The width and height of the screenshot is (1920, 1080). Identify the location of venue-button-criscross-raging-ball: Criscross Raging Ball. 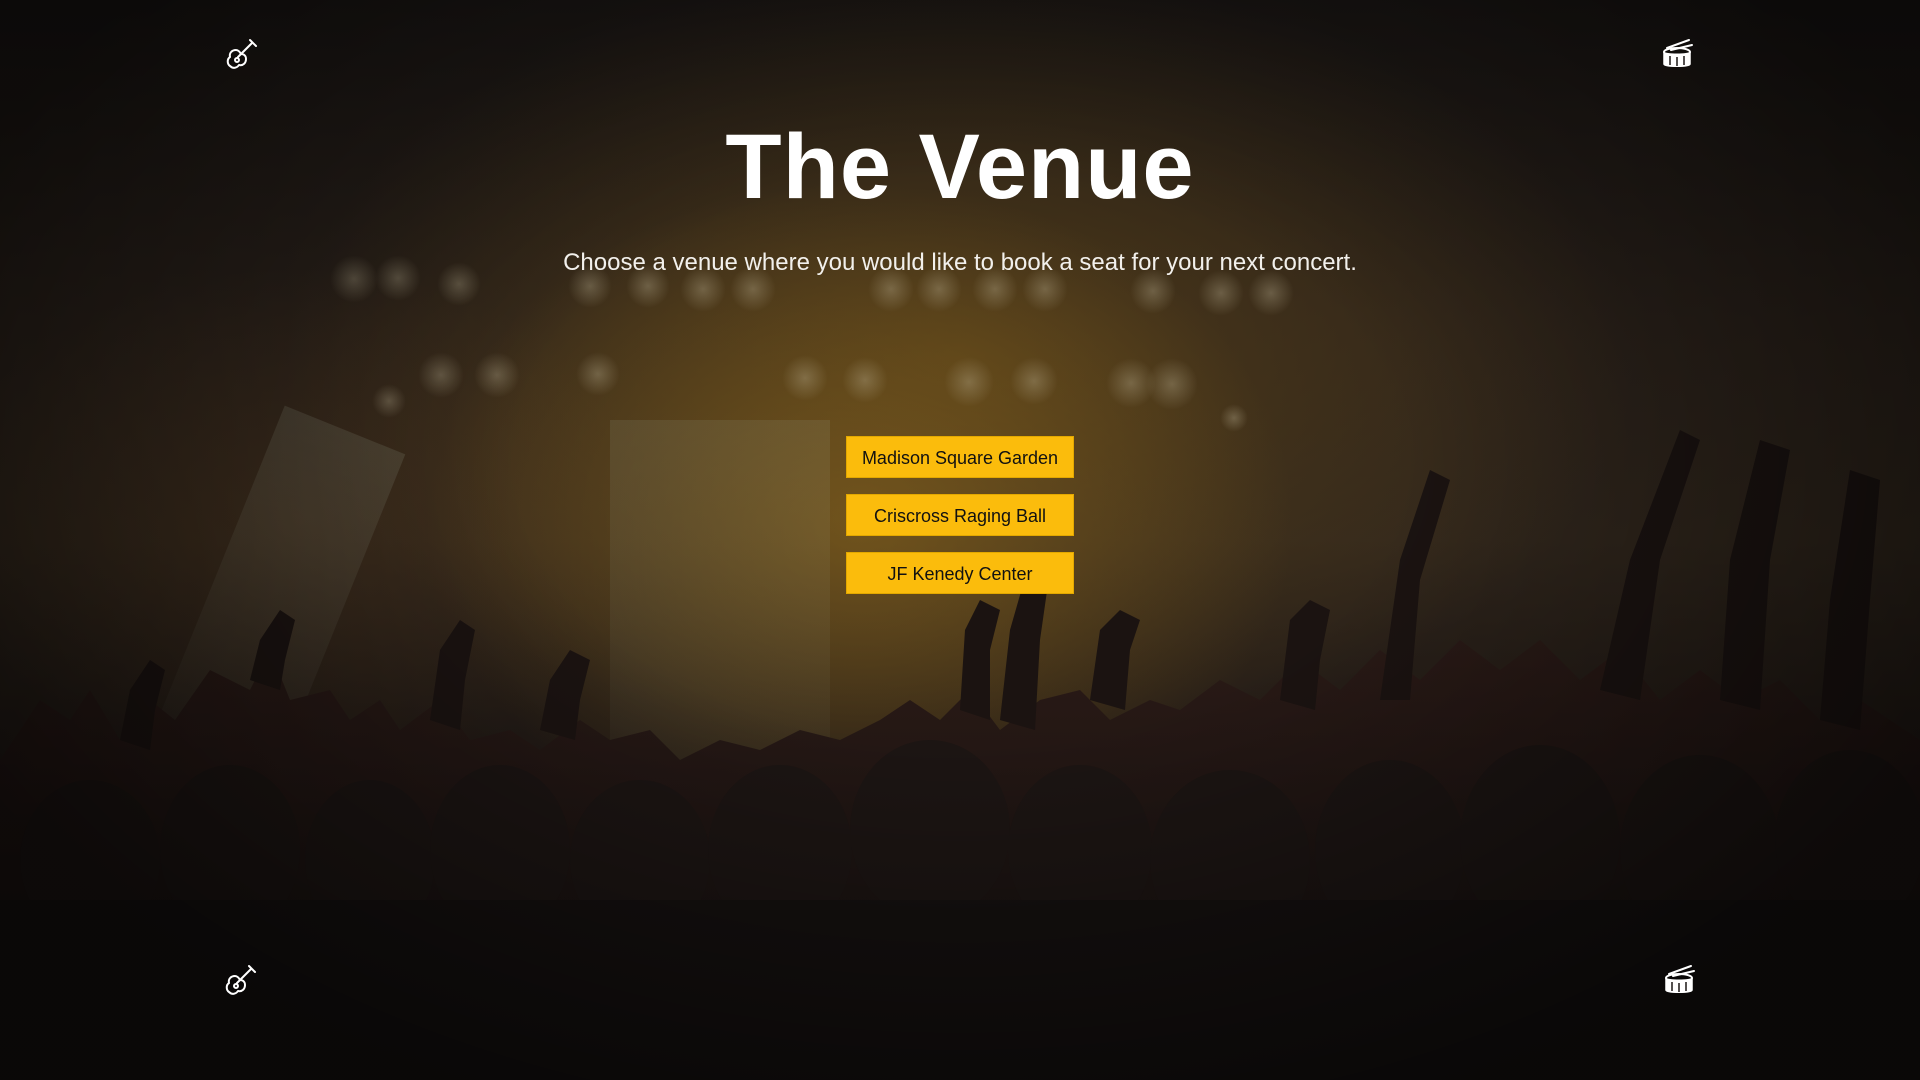
(960, 515).